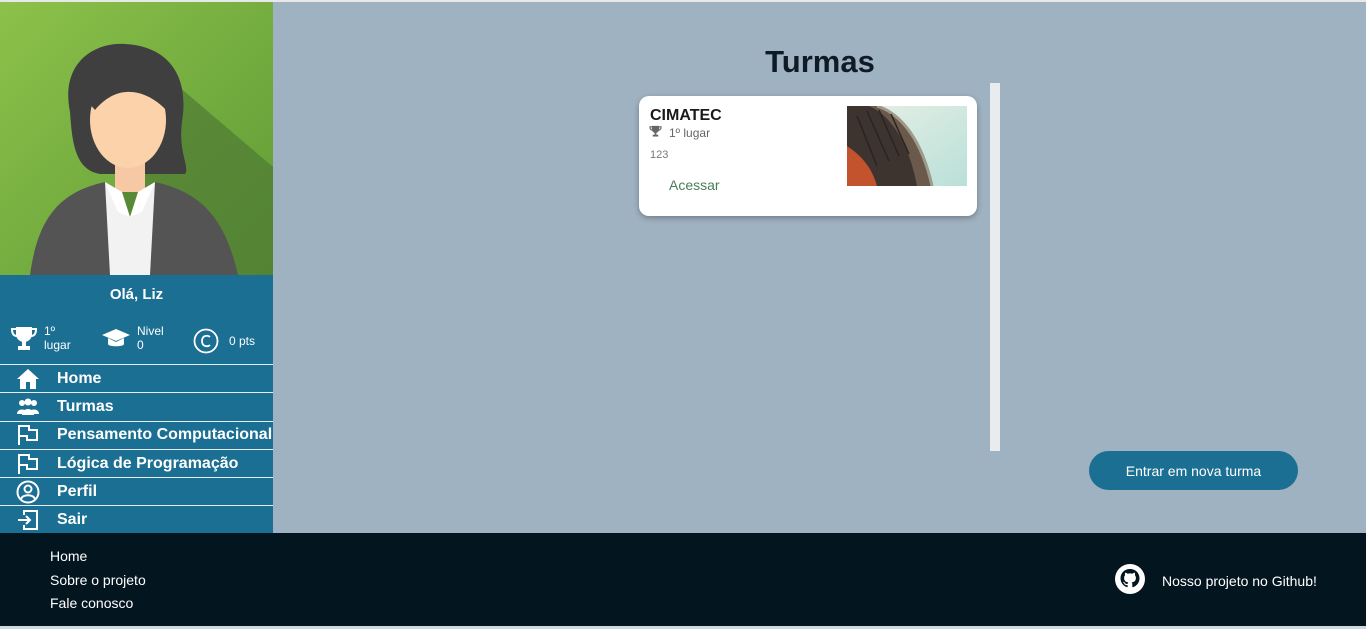 The height and width of the screenshot is (629, 1366). I want to click on footer-link-home: Home, so click(68, 556).